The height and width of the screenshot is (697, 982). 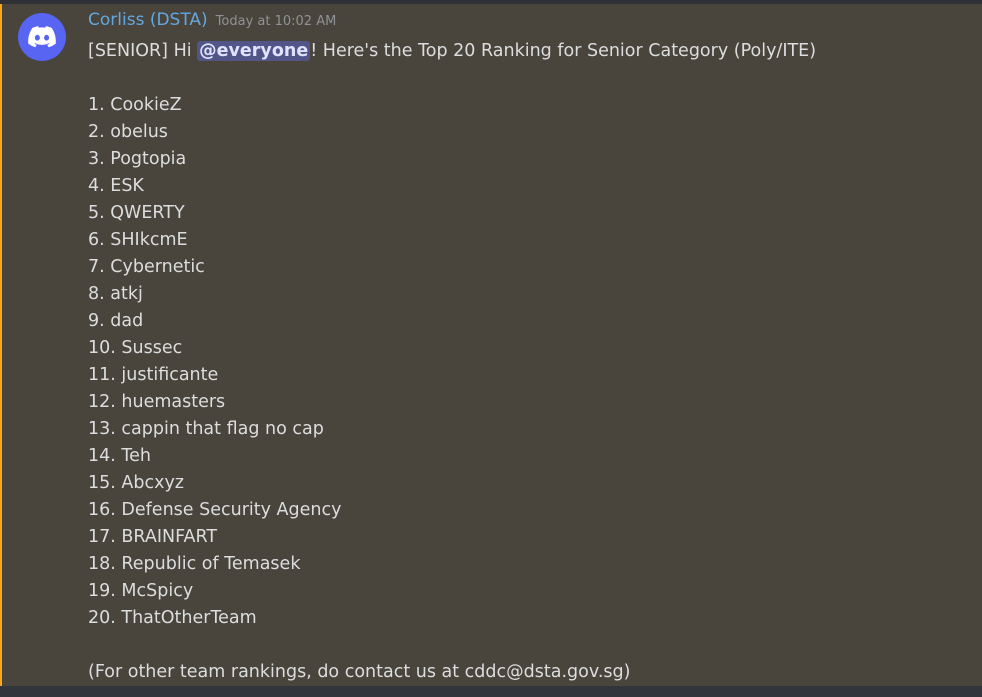 What do you see at coordinates (215, 510) in the screenshot?
I see `ranking-item: 16. Defense Security Agency` at bounding box center [215, 510].